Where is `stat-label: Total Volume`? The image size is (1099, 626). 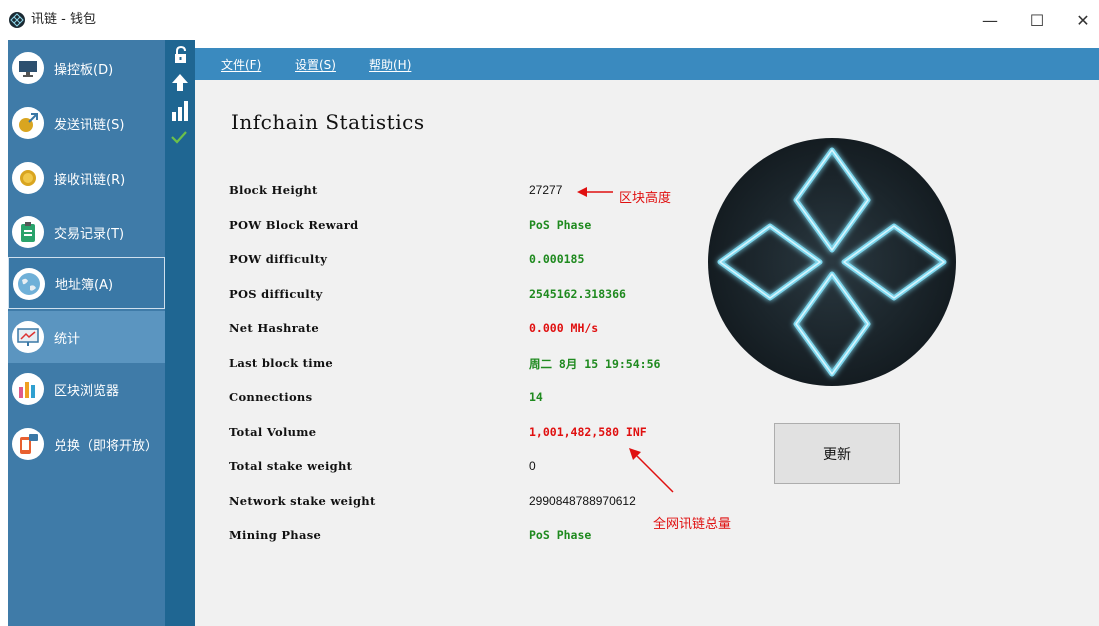
stat-label: Total Volume is located at coordinates (273, 432).